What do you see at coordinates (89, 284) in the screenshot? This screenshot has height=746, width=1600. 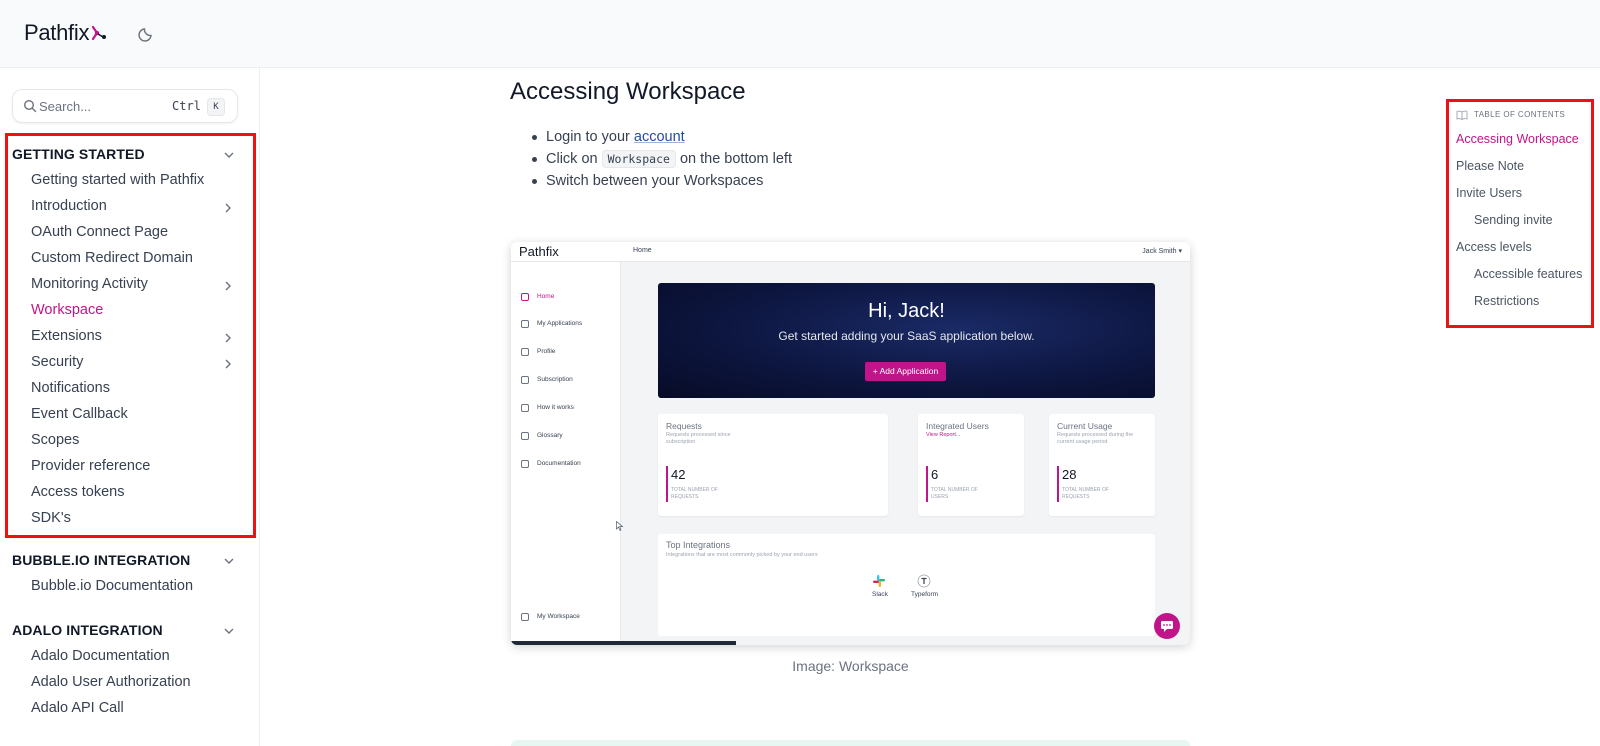 I see `sidebar-item-monitoring: Monitoring Activity` at bounding box center [89, 284].